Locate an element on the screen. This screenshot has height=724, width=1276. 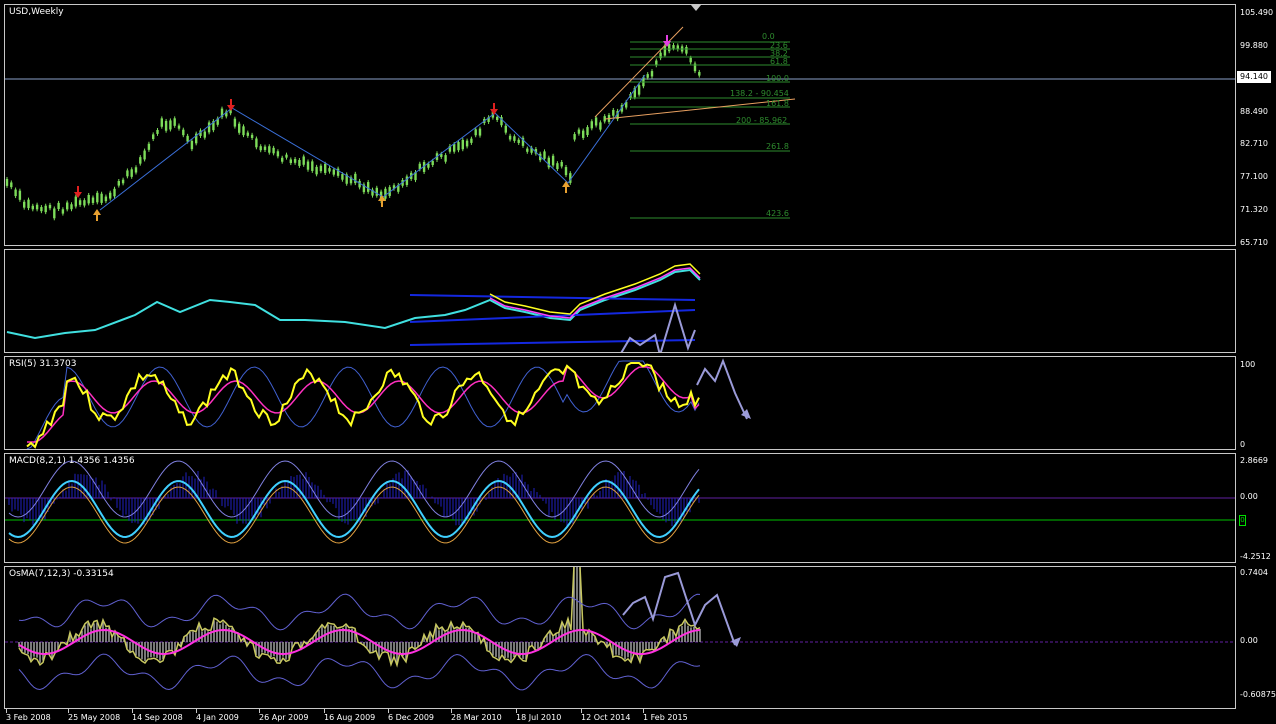
macd-label: MACD(8,2,1) 1.4356 1.4356 is located at coordinates (72, 461).